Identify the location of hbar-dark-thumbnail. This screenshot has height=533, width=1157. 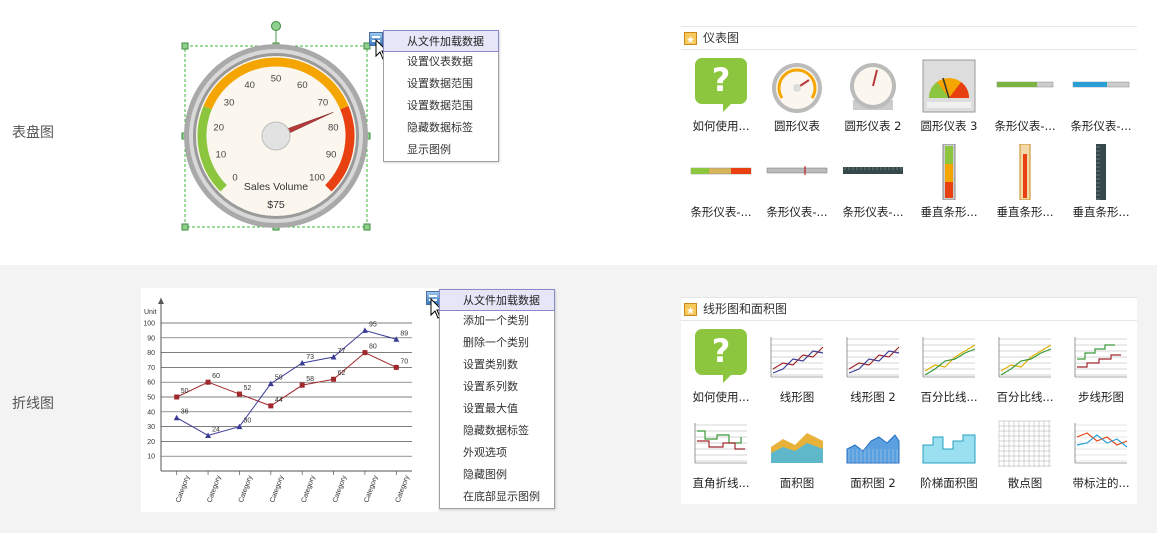
(873, 170).